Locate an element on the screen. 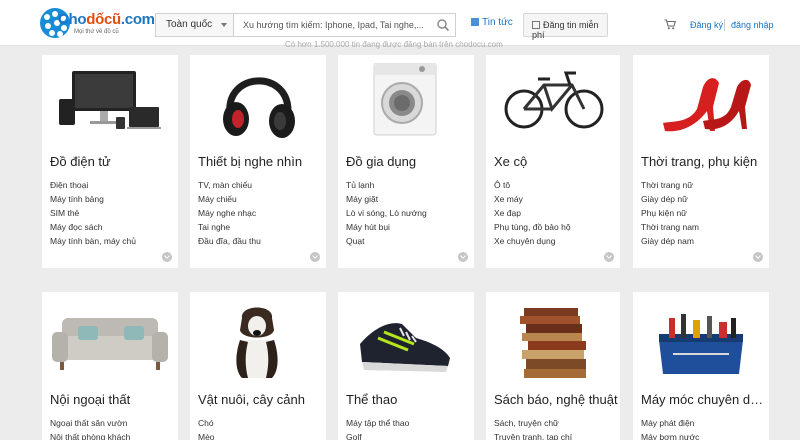 Image resolution: width=800 pixels, height=440 pixels. subcategory-link: Xe chuyên dụng is located at coordinates (532, 241).